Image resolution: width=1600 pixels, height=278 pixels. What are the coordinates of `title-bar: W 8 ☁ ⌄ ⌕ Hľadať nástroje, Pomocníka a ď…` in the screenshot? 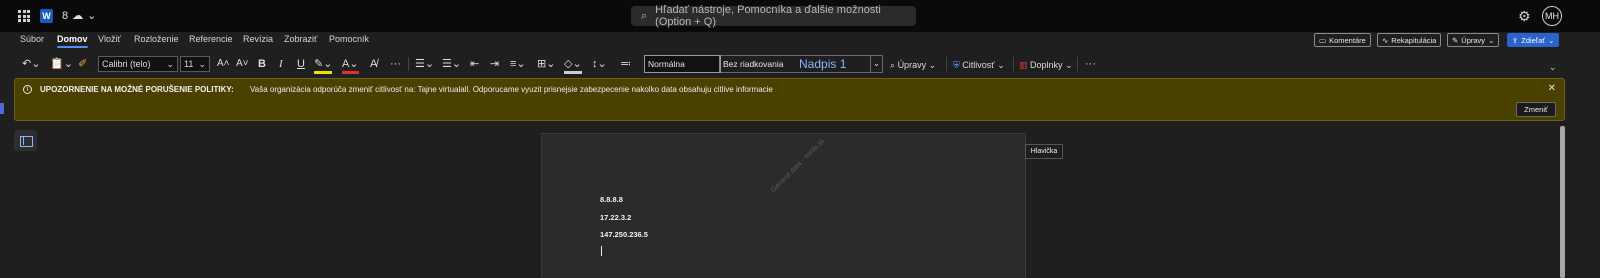 It's located at (800, 16).